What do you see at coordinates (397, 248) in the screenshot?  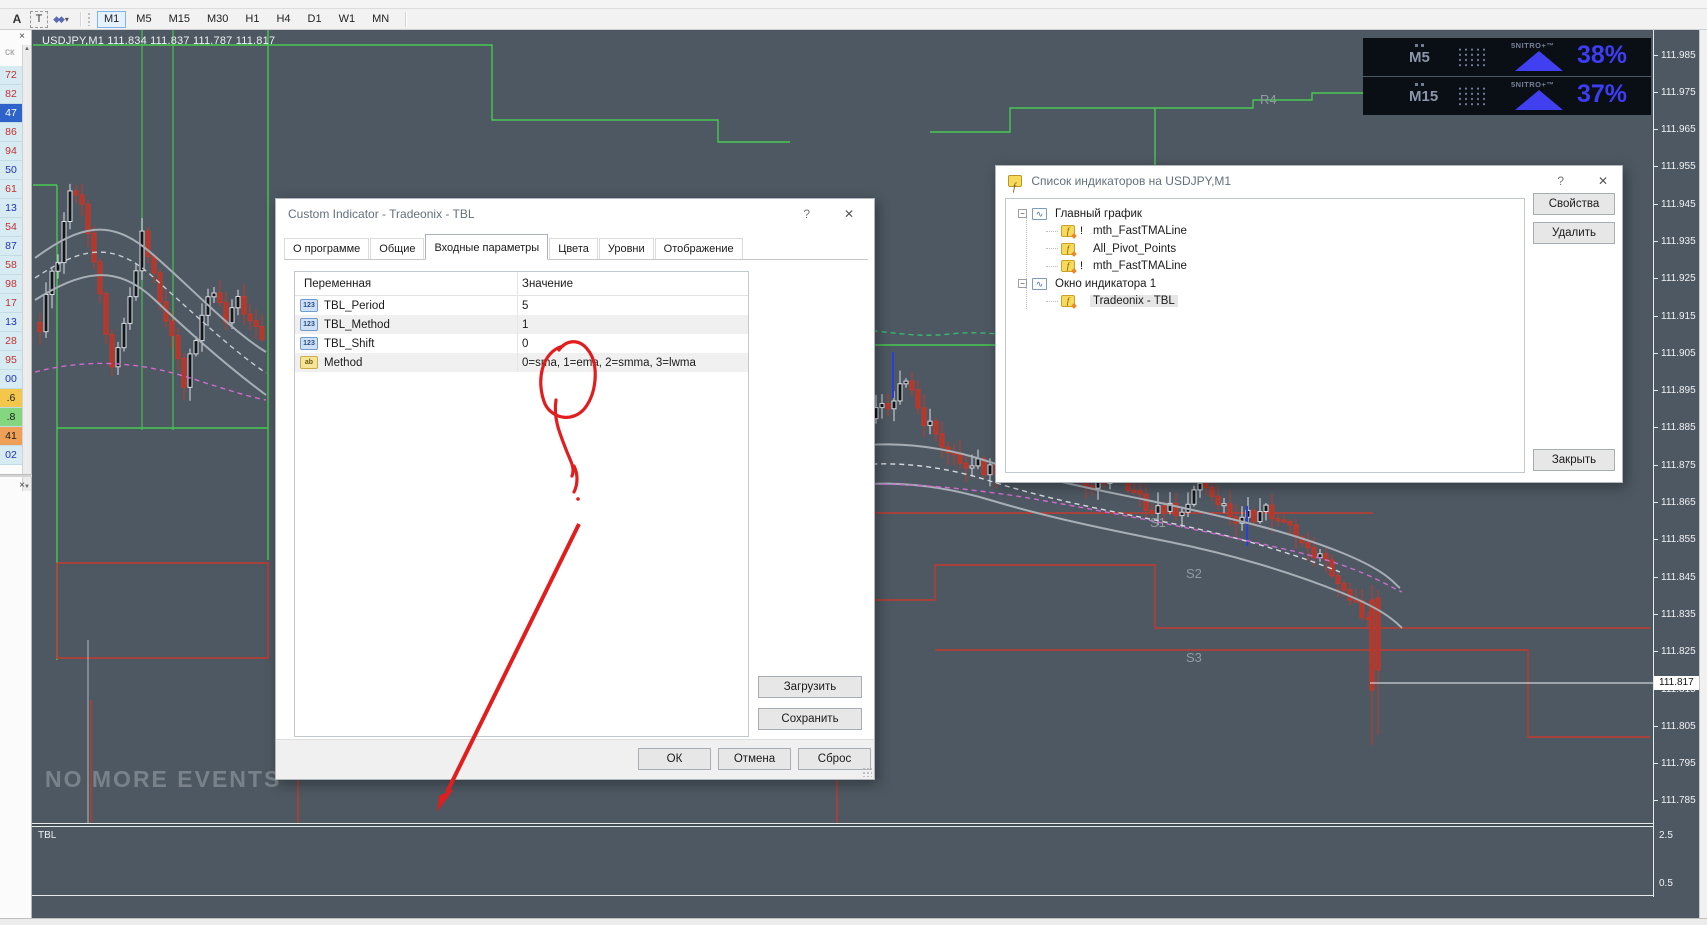 I see `dialog-tab: Общие` at bounding box center [397, 248].